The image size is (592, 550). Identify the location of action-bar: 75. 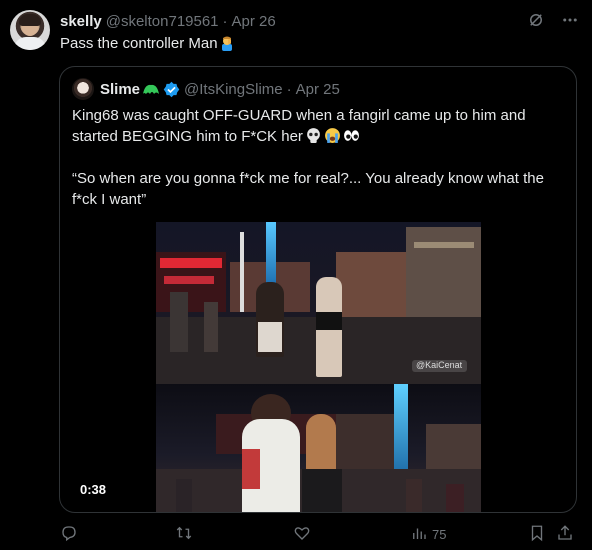
(320, 535).